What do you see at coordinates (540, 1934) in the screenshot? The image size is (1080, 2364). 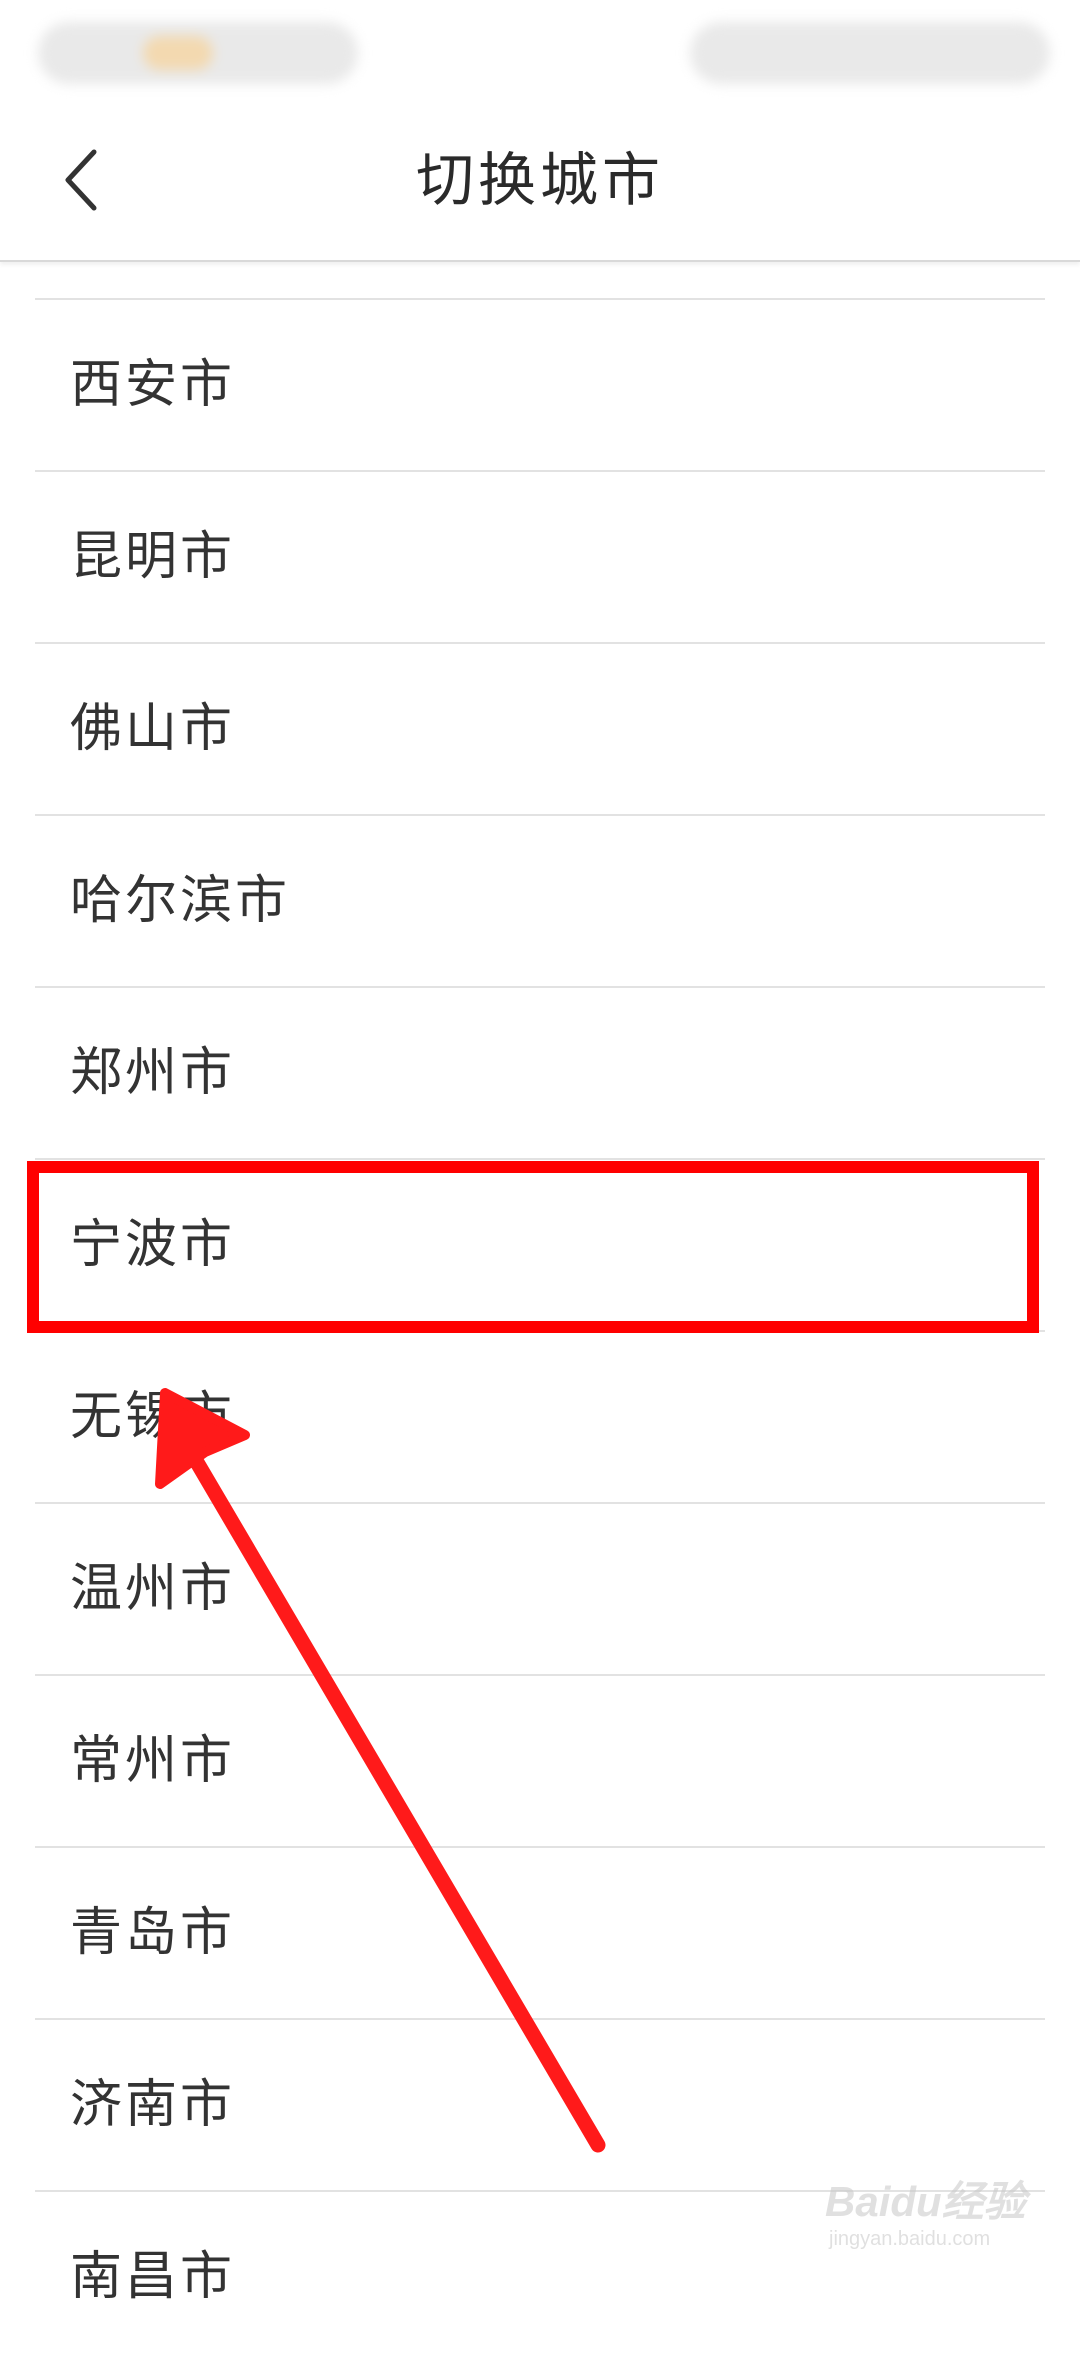 I see `city-item-qingdao: 青岛市` at bounding box center [540, 1934].